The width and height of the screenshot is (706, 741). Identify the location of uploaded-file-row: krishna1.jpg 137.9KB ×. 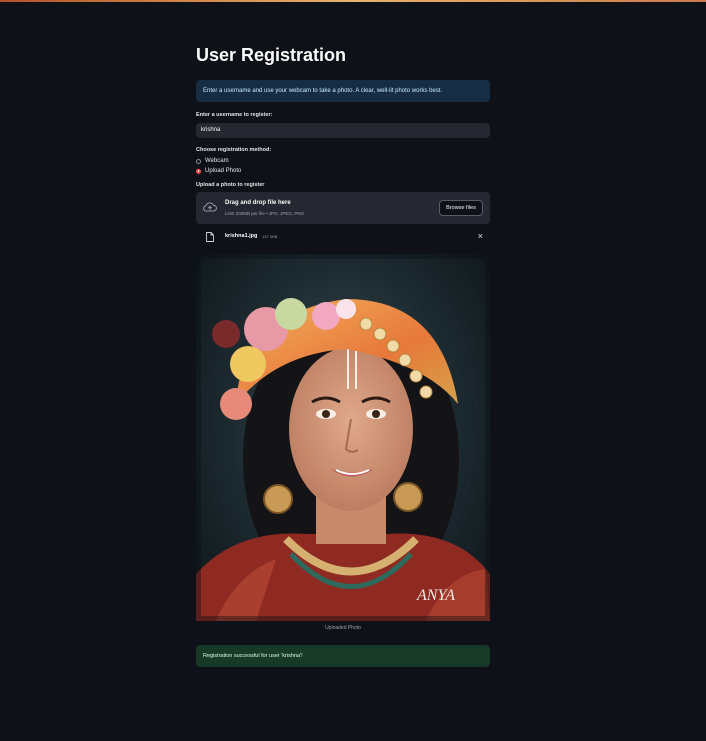
(343, 237).